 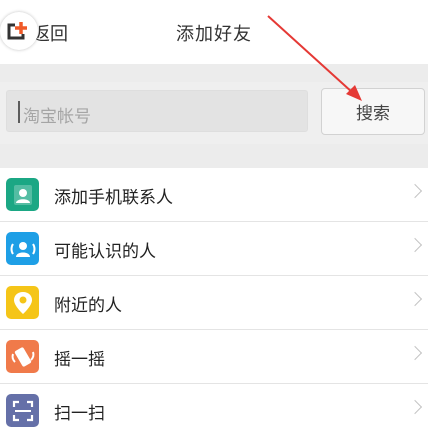 I want to click on list-item-label: 可能认识的人, so click(x=105, y=252).